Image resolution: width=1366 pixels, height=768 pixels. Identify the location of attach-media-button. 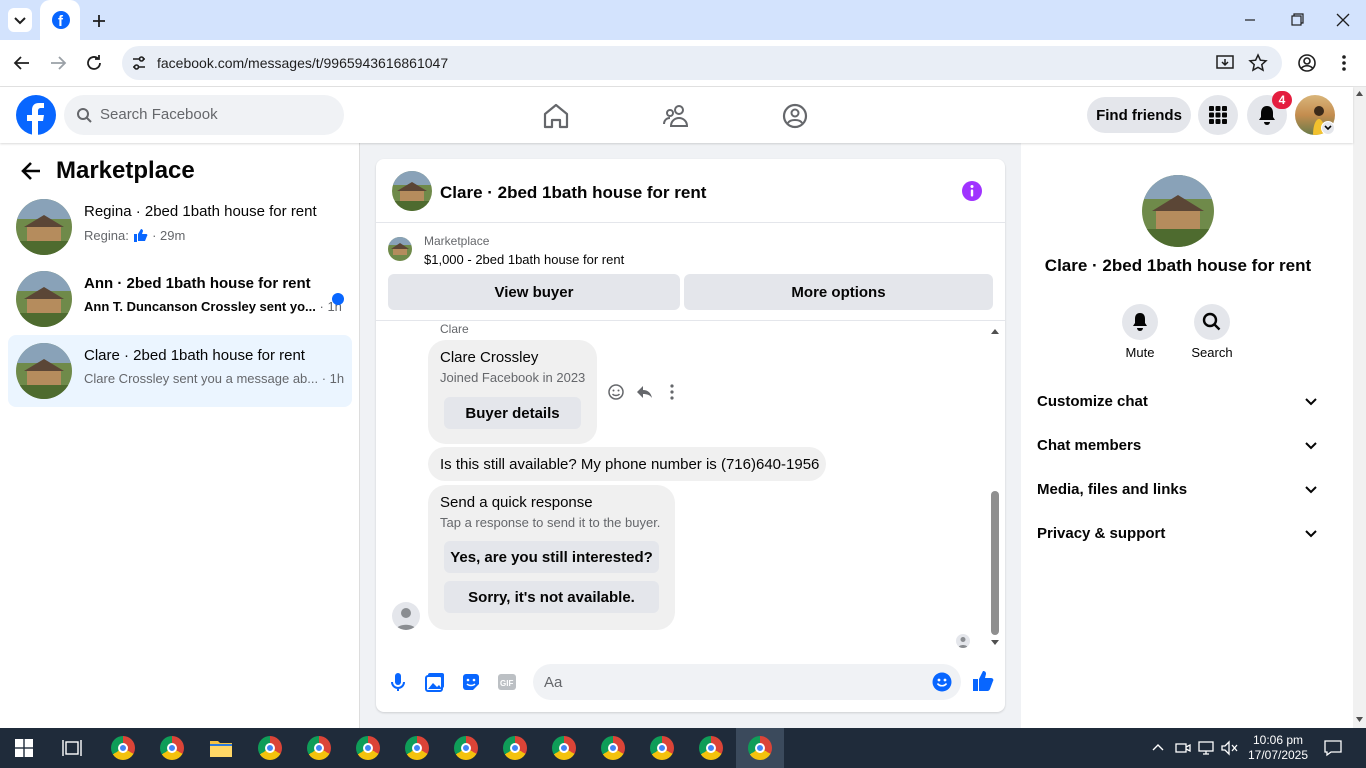
(435, 682).